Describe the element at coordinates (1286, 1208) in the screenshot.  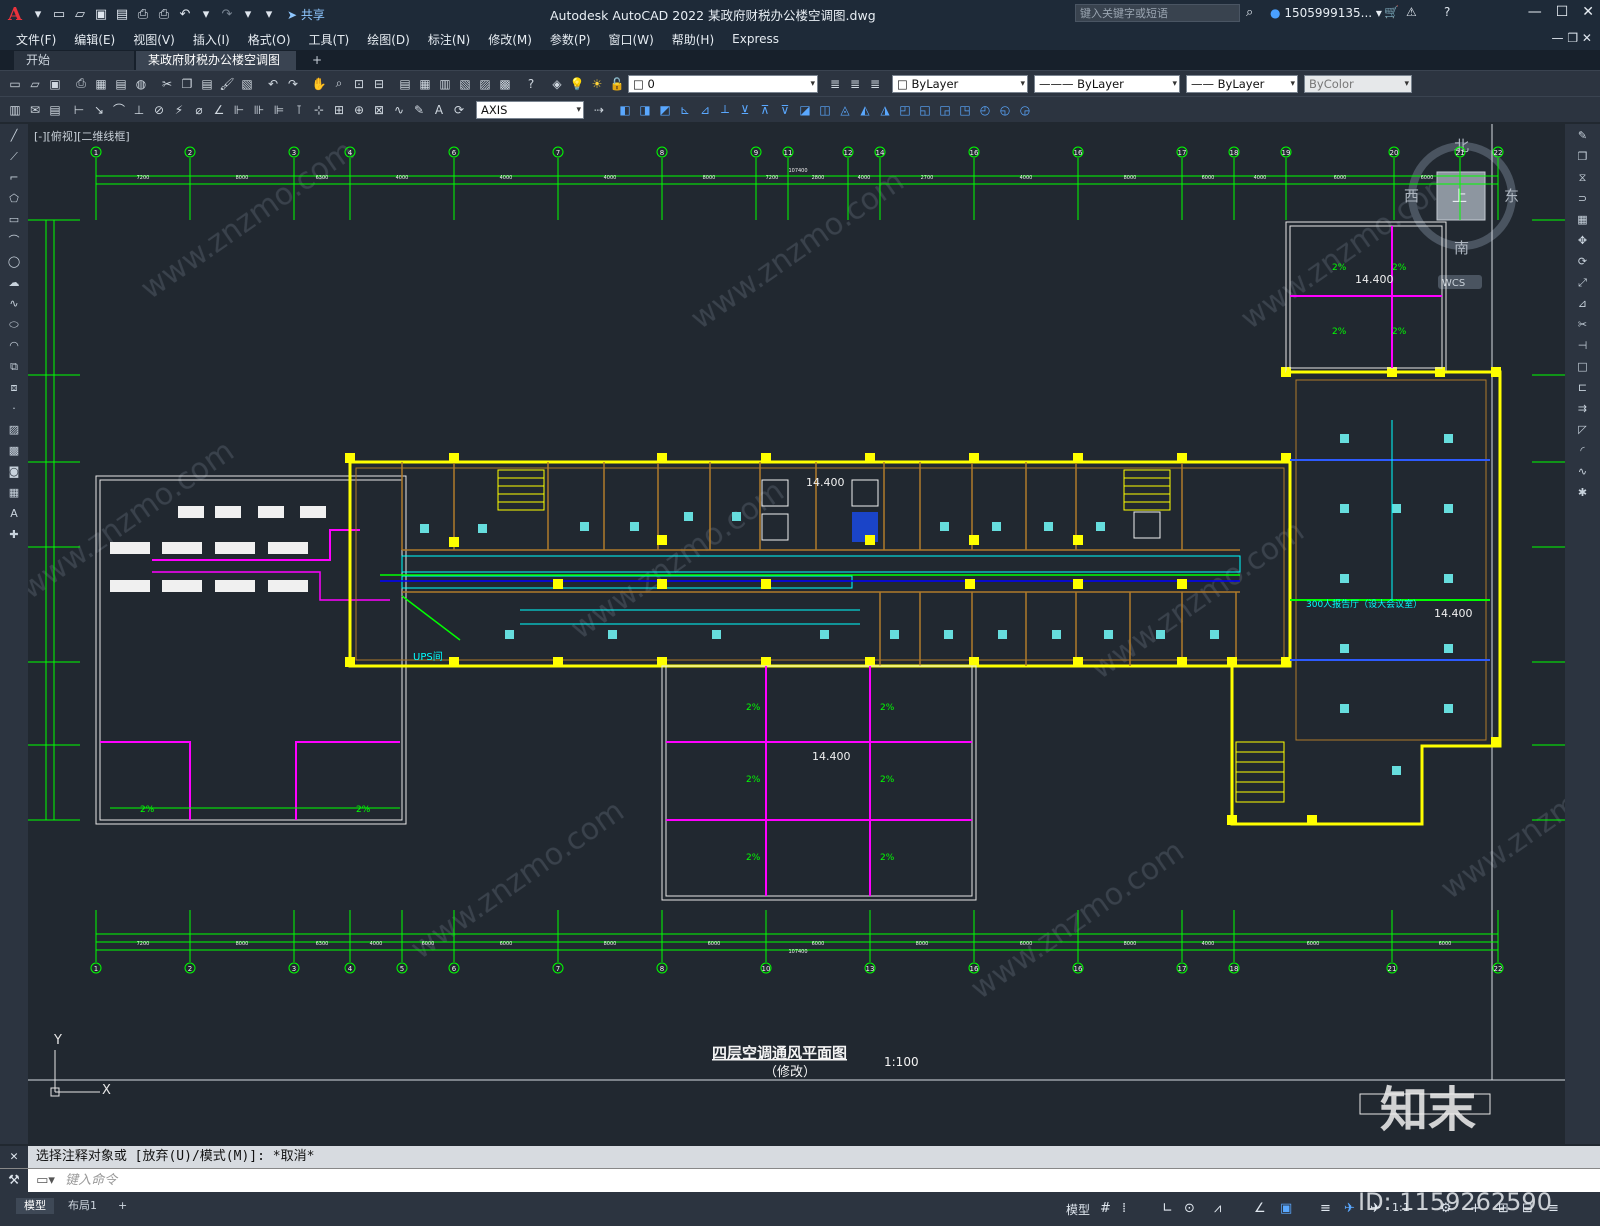
I see `osnap-icon: ▣` at that location.